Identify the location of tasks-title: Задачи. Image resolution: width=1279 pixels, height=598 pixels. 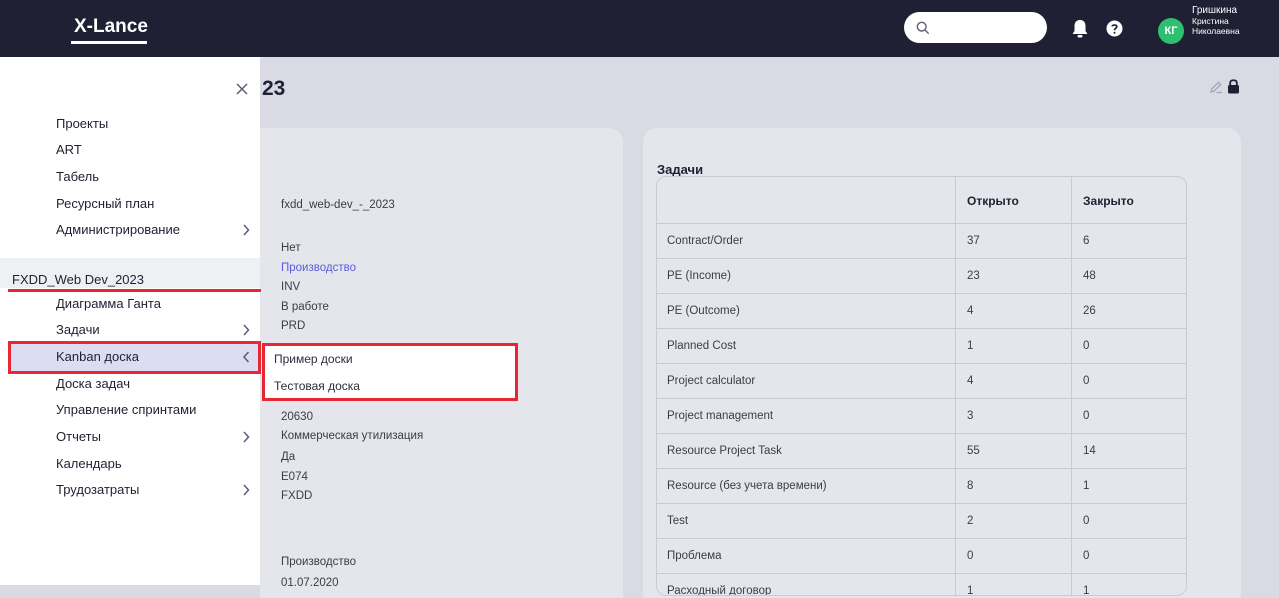
(680, 169).